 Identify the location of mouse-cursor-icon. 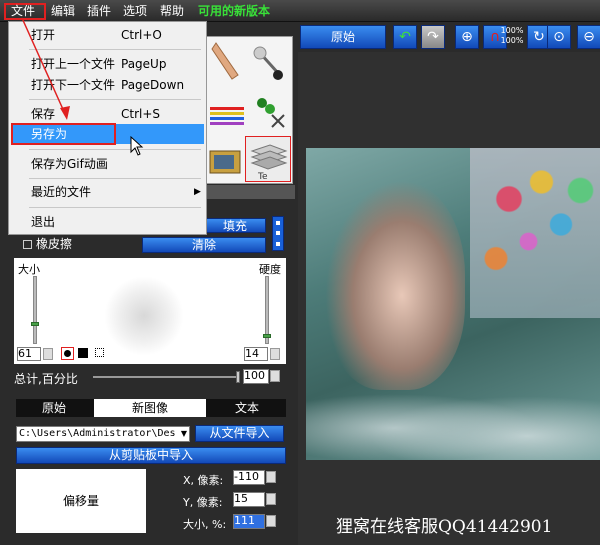
(137, 146).